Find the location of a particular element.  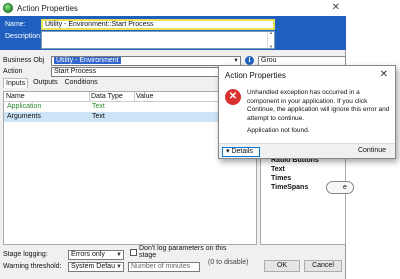

name-label: Name: is located at coordinates (15, 24).